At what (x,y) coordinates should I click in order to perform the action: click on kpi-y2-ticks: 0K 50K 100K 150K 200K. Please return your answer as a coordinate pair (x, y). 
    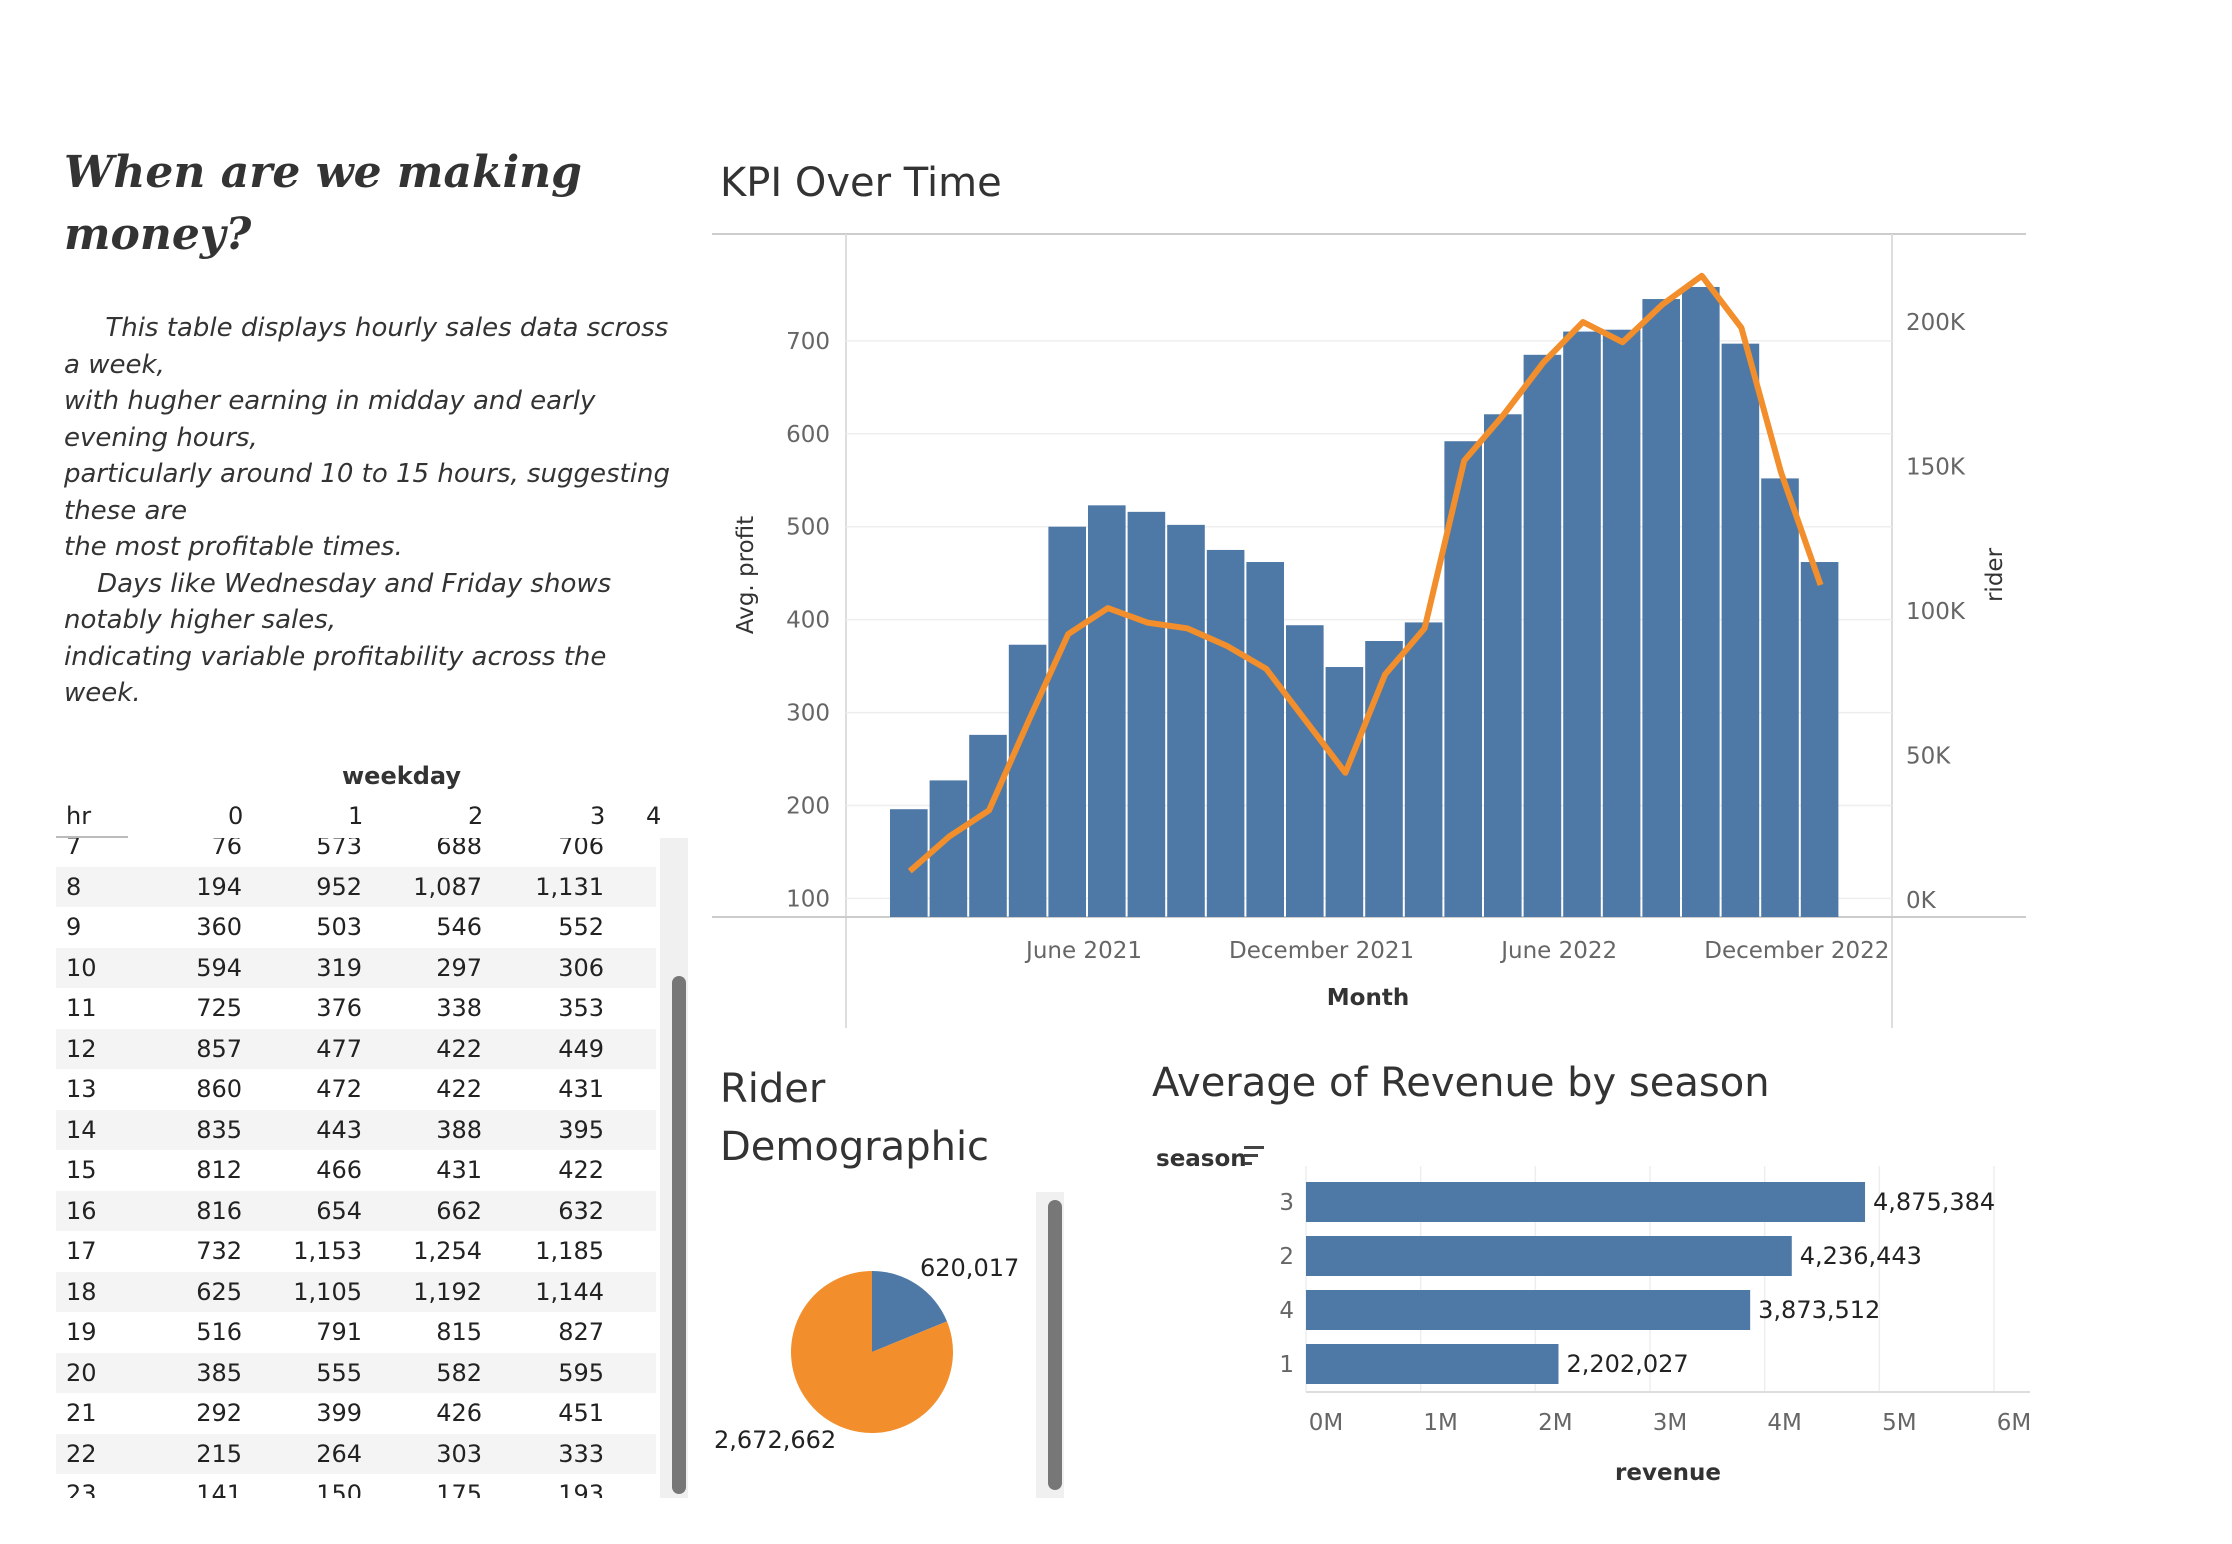
    Looking at the image, I should click on (1936, 612).